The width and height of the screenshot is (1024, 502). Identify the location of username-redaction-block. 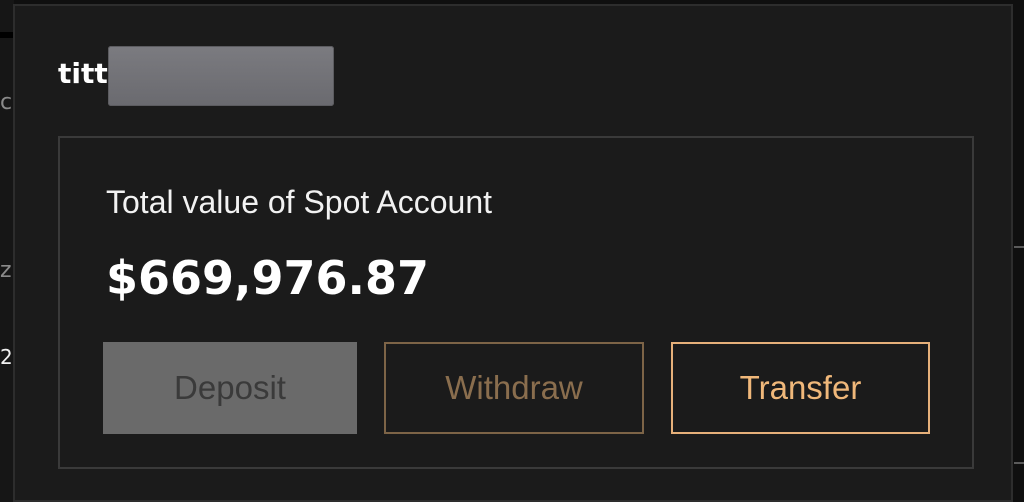
(221, 76).